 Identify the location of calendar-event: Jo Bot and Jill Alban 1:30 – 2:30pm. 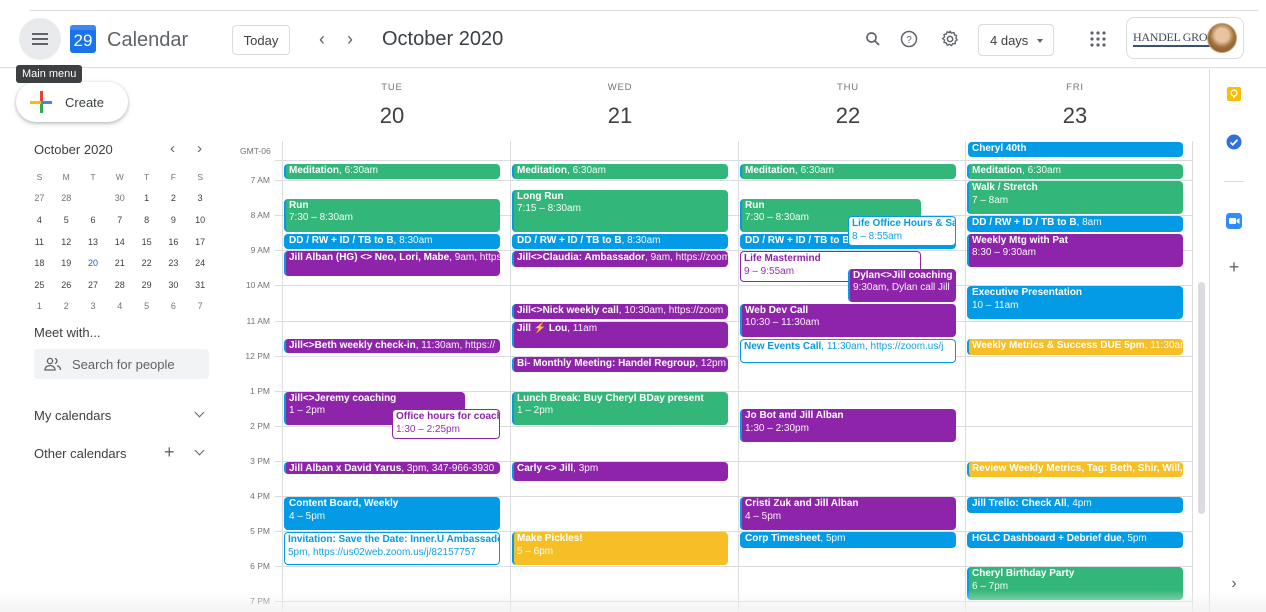
(848, 426).